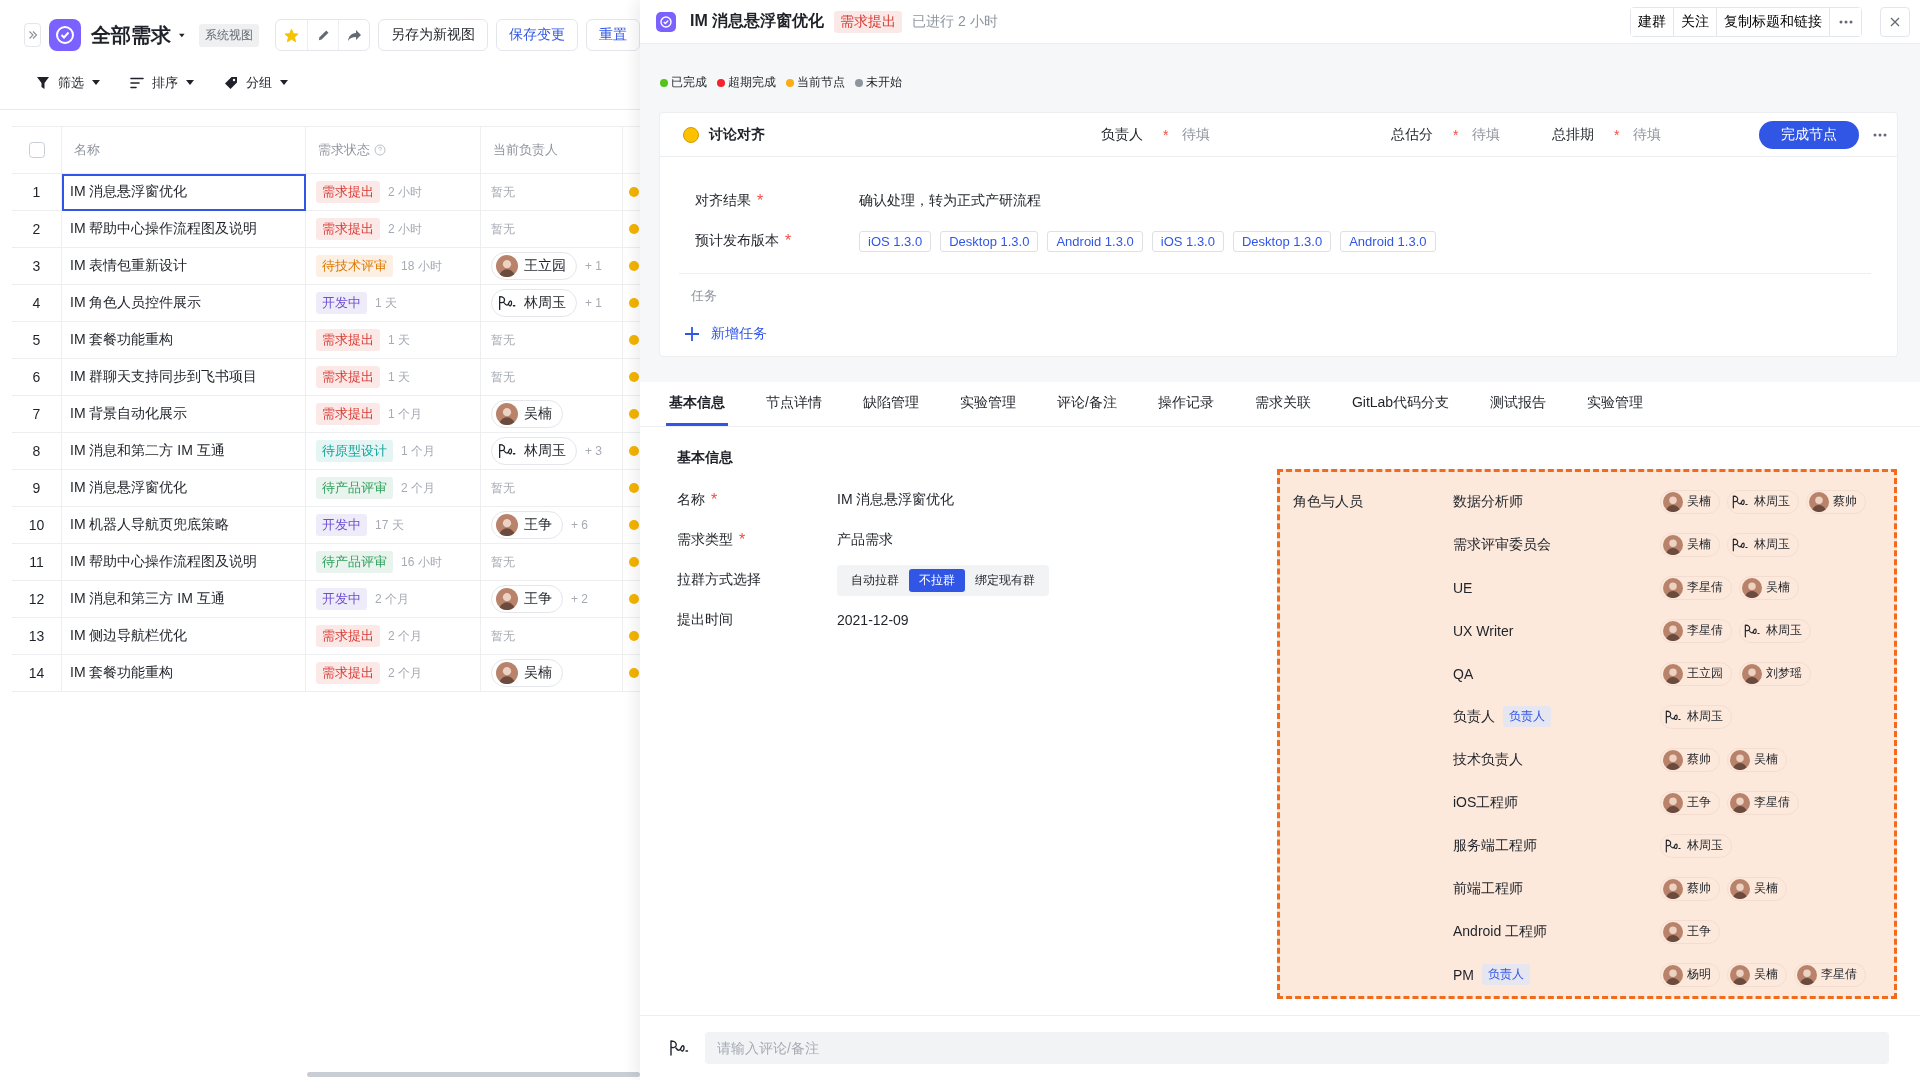 This screenshot has height=1080, width=1920. I want to click on segment-option: 不拉群, so click(937, 580).